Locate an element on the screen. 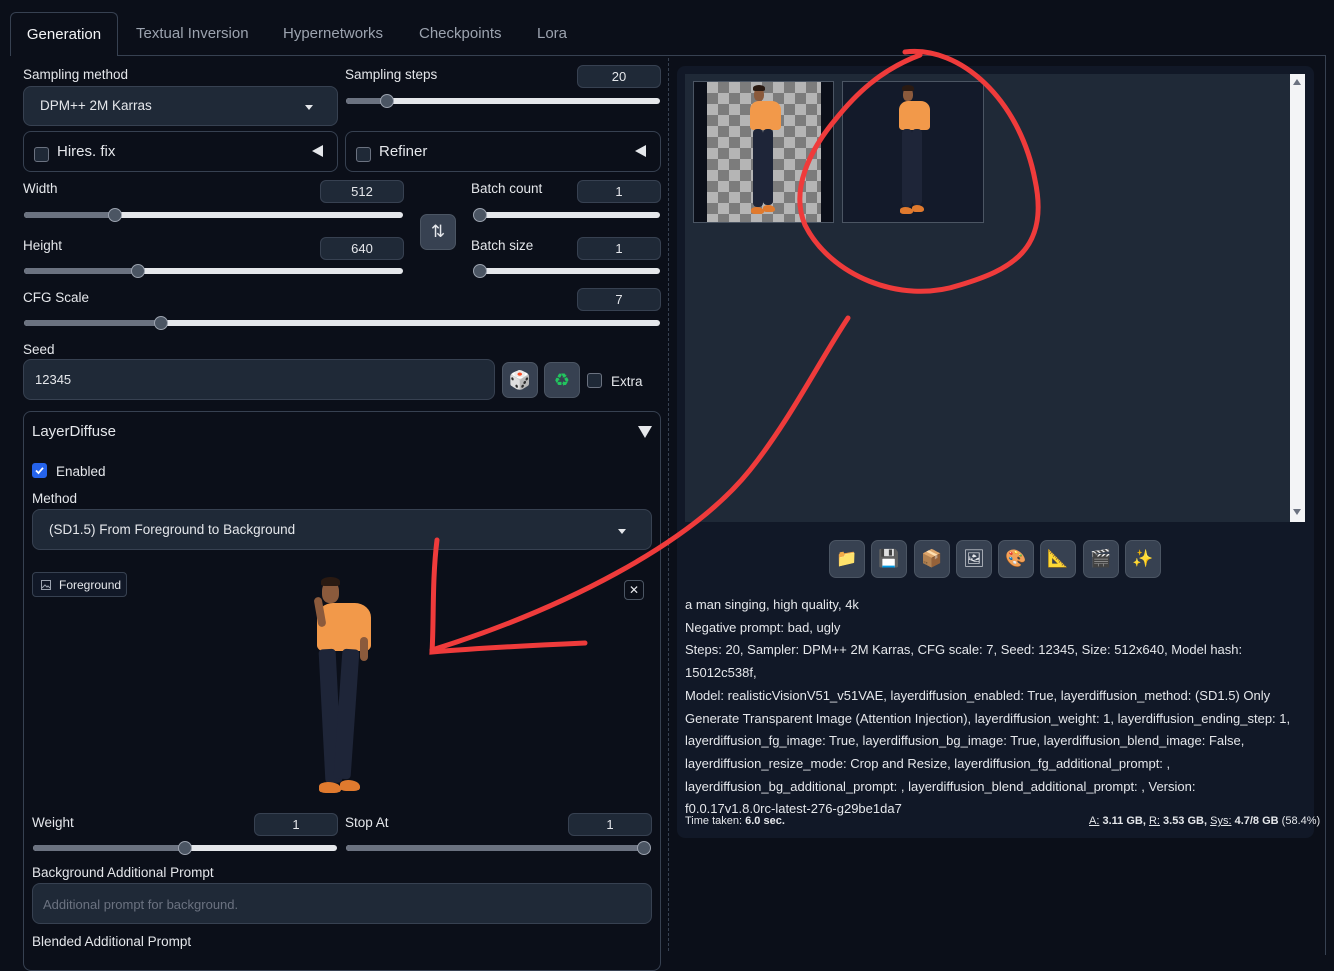 This screenshot has height=971, width=1334. mem-a-value: 3.11 GB, is located at coordinates (1124, 821).